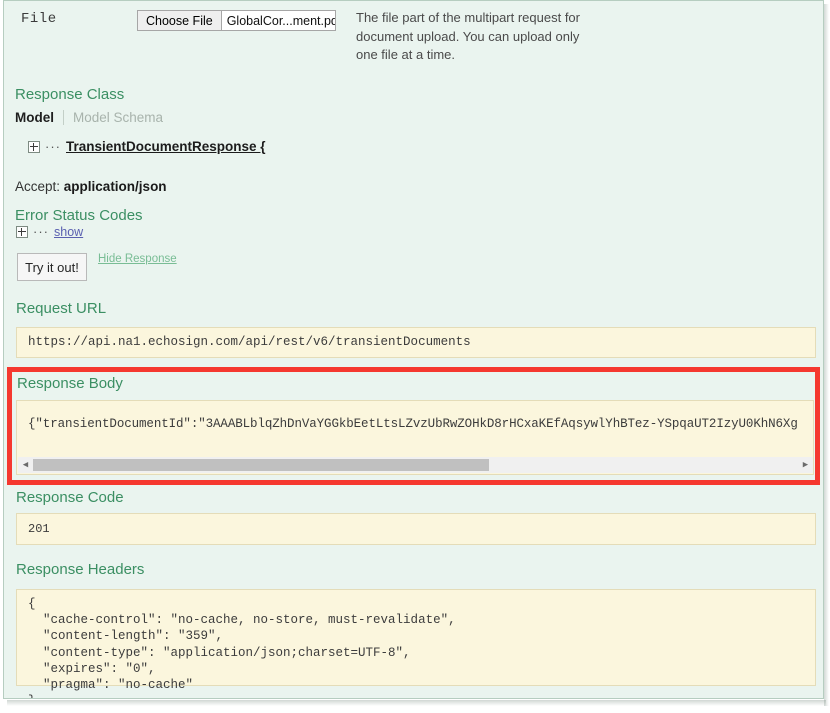 Image resolution: width=830 pixels, height=713 pixels. I want to click on response-code-value: 201, so click(39, 529).